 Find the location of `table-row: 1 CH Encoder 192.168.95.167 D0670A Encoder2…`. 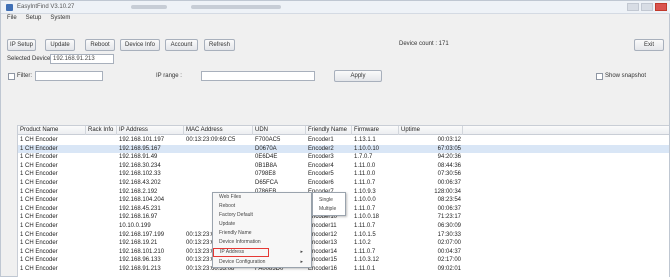

table-row: 1 CH Encoder 192.168.95.167 D0670A Encoder2… is located at coordinates (343, 148).